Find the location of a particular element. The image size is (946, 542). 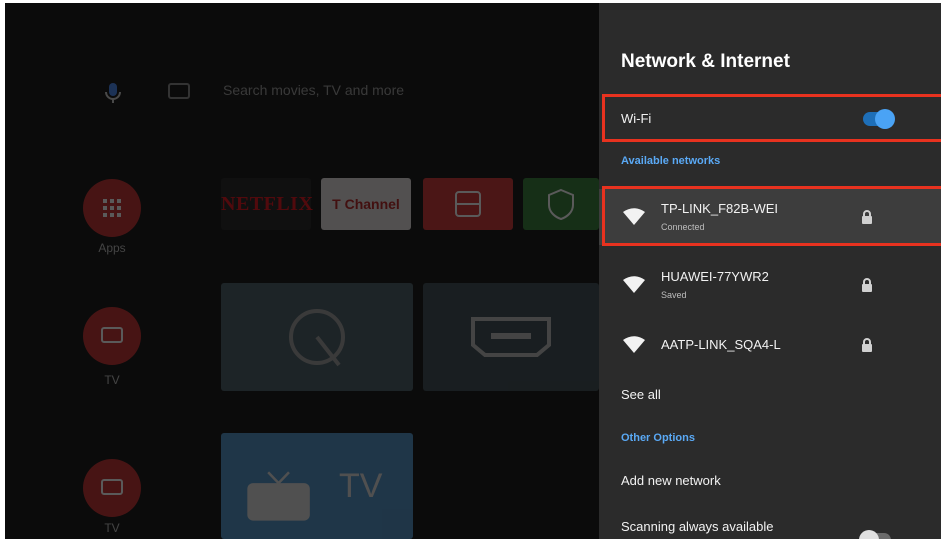

microphone-icon is located at coordinates (113, 93).